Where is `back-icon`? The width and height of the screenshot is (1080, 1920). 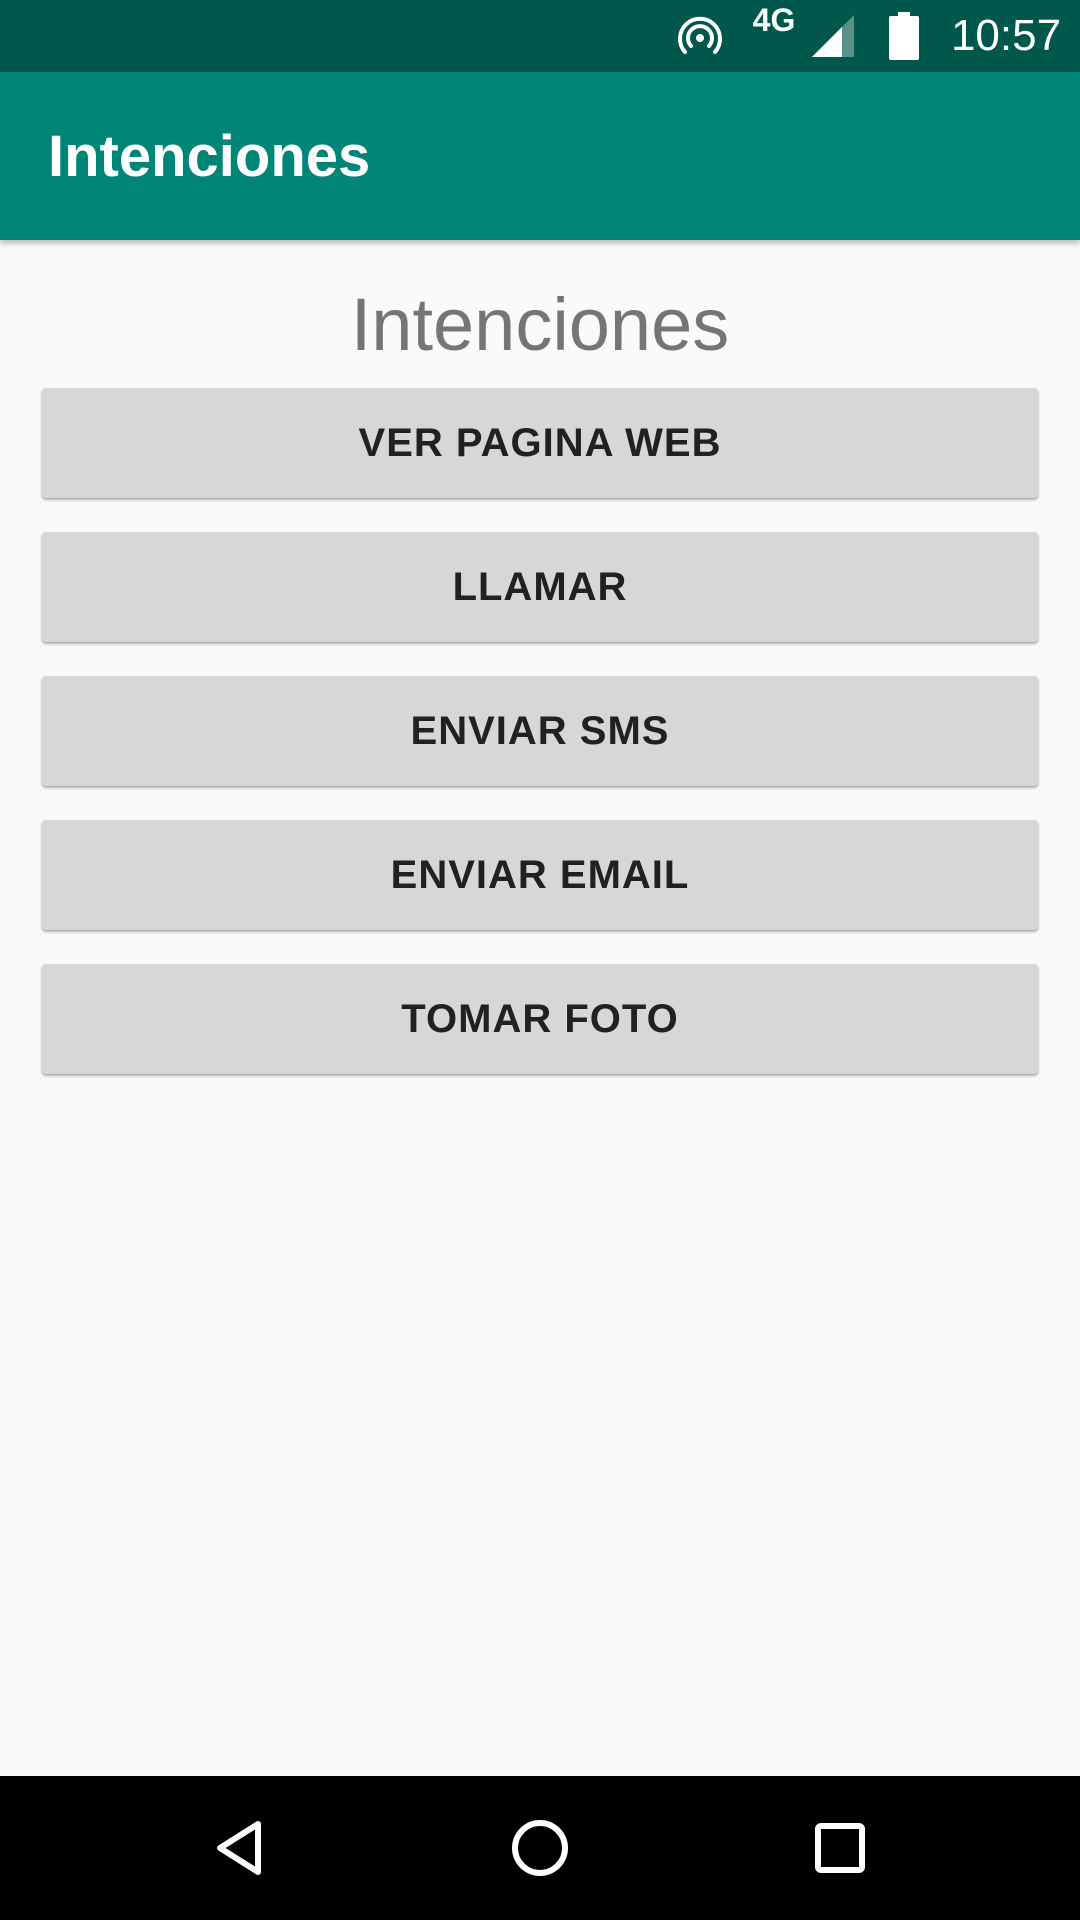 back-icon is located at coordinates (240, 1848).